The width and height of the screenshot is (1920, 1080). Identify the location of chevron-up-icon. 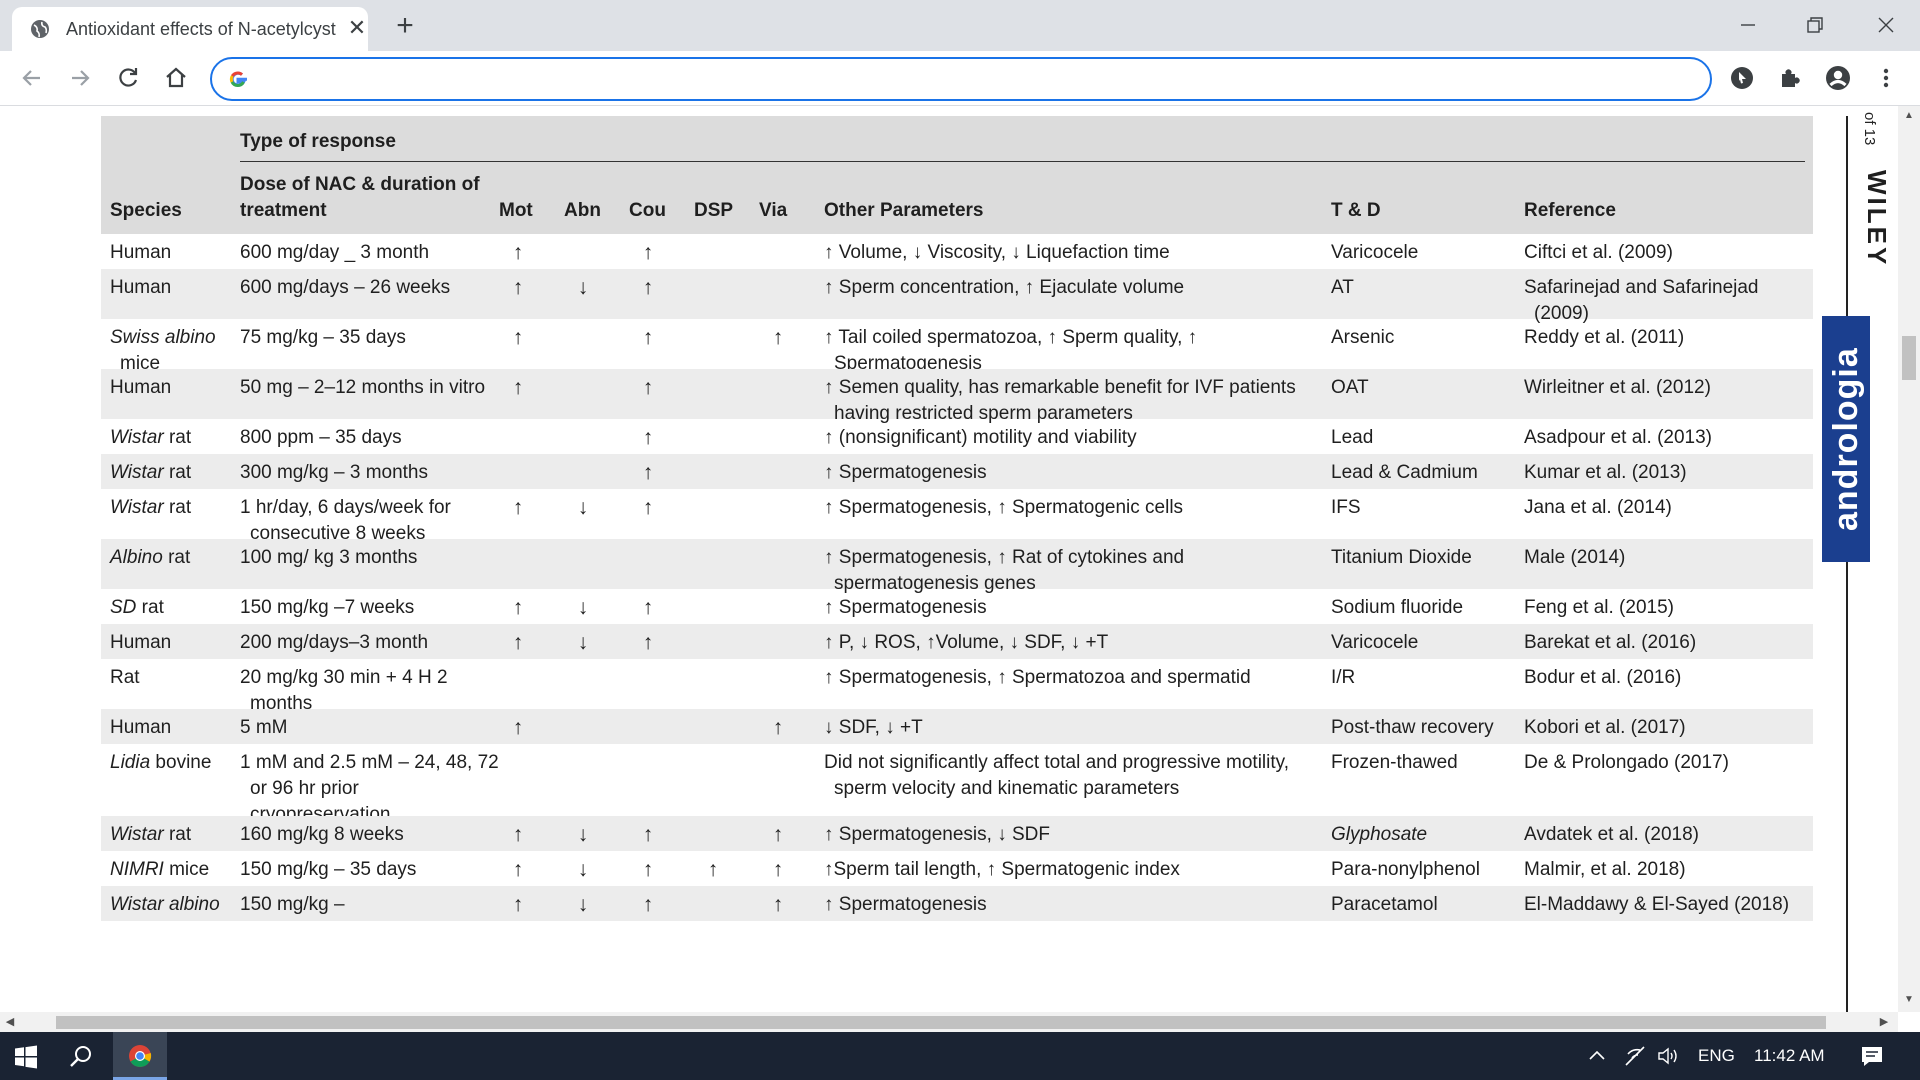
(1597, 1055).